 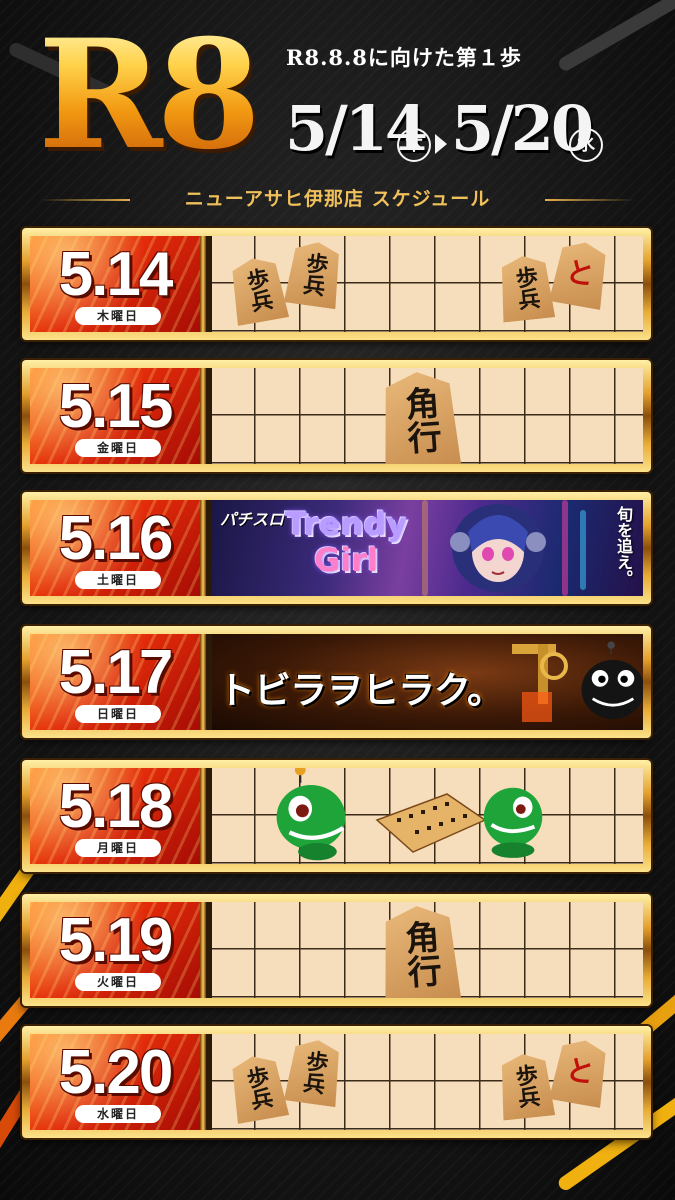 I want to click on row-weekday: 金曜日, so click(x=118, y=448).